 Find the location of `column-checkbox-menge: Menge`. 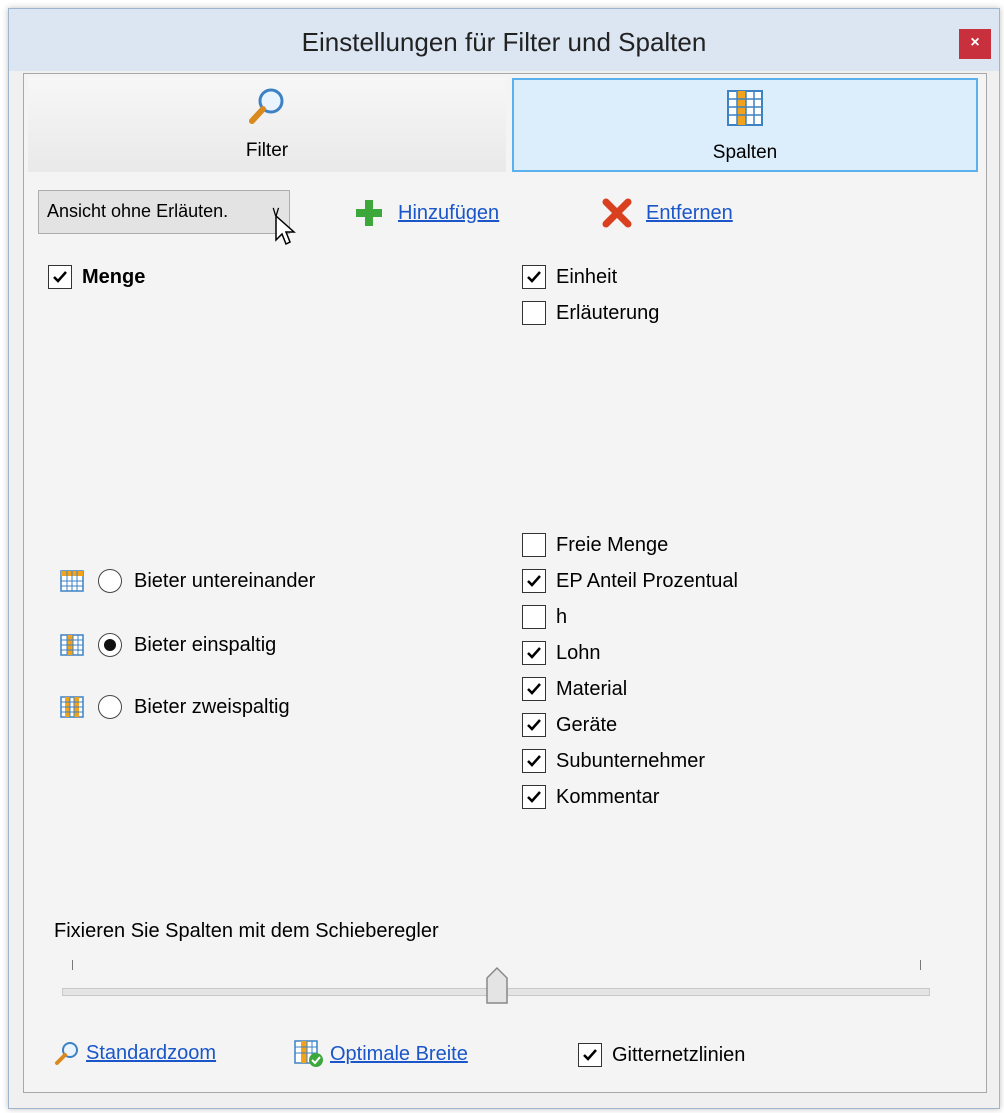

column-checkbox-menge: Menge is located at coordinates (96, 277).